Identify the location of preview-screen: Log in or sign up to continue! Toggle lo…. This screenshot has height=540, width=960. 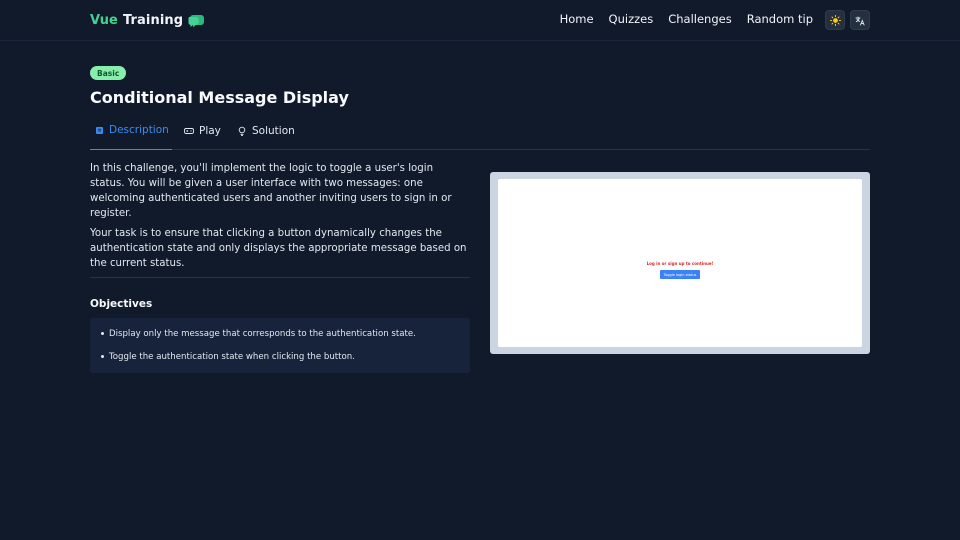
(680, 263).